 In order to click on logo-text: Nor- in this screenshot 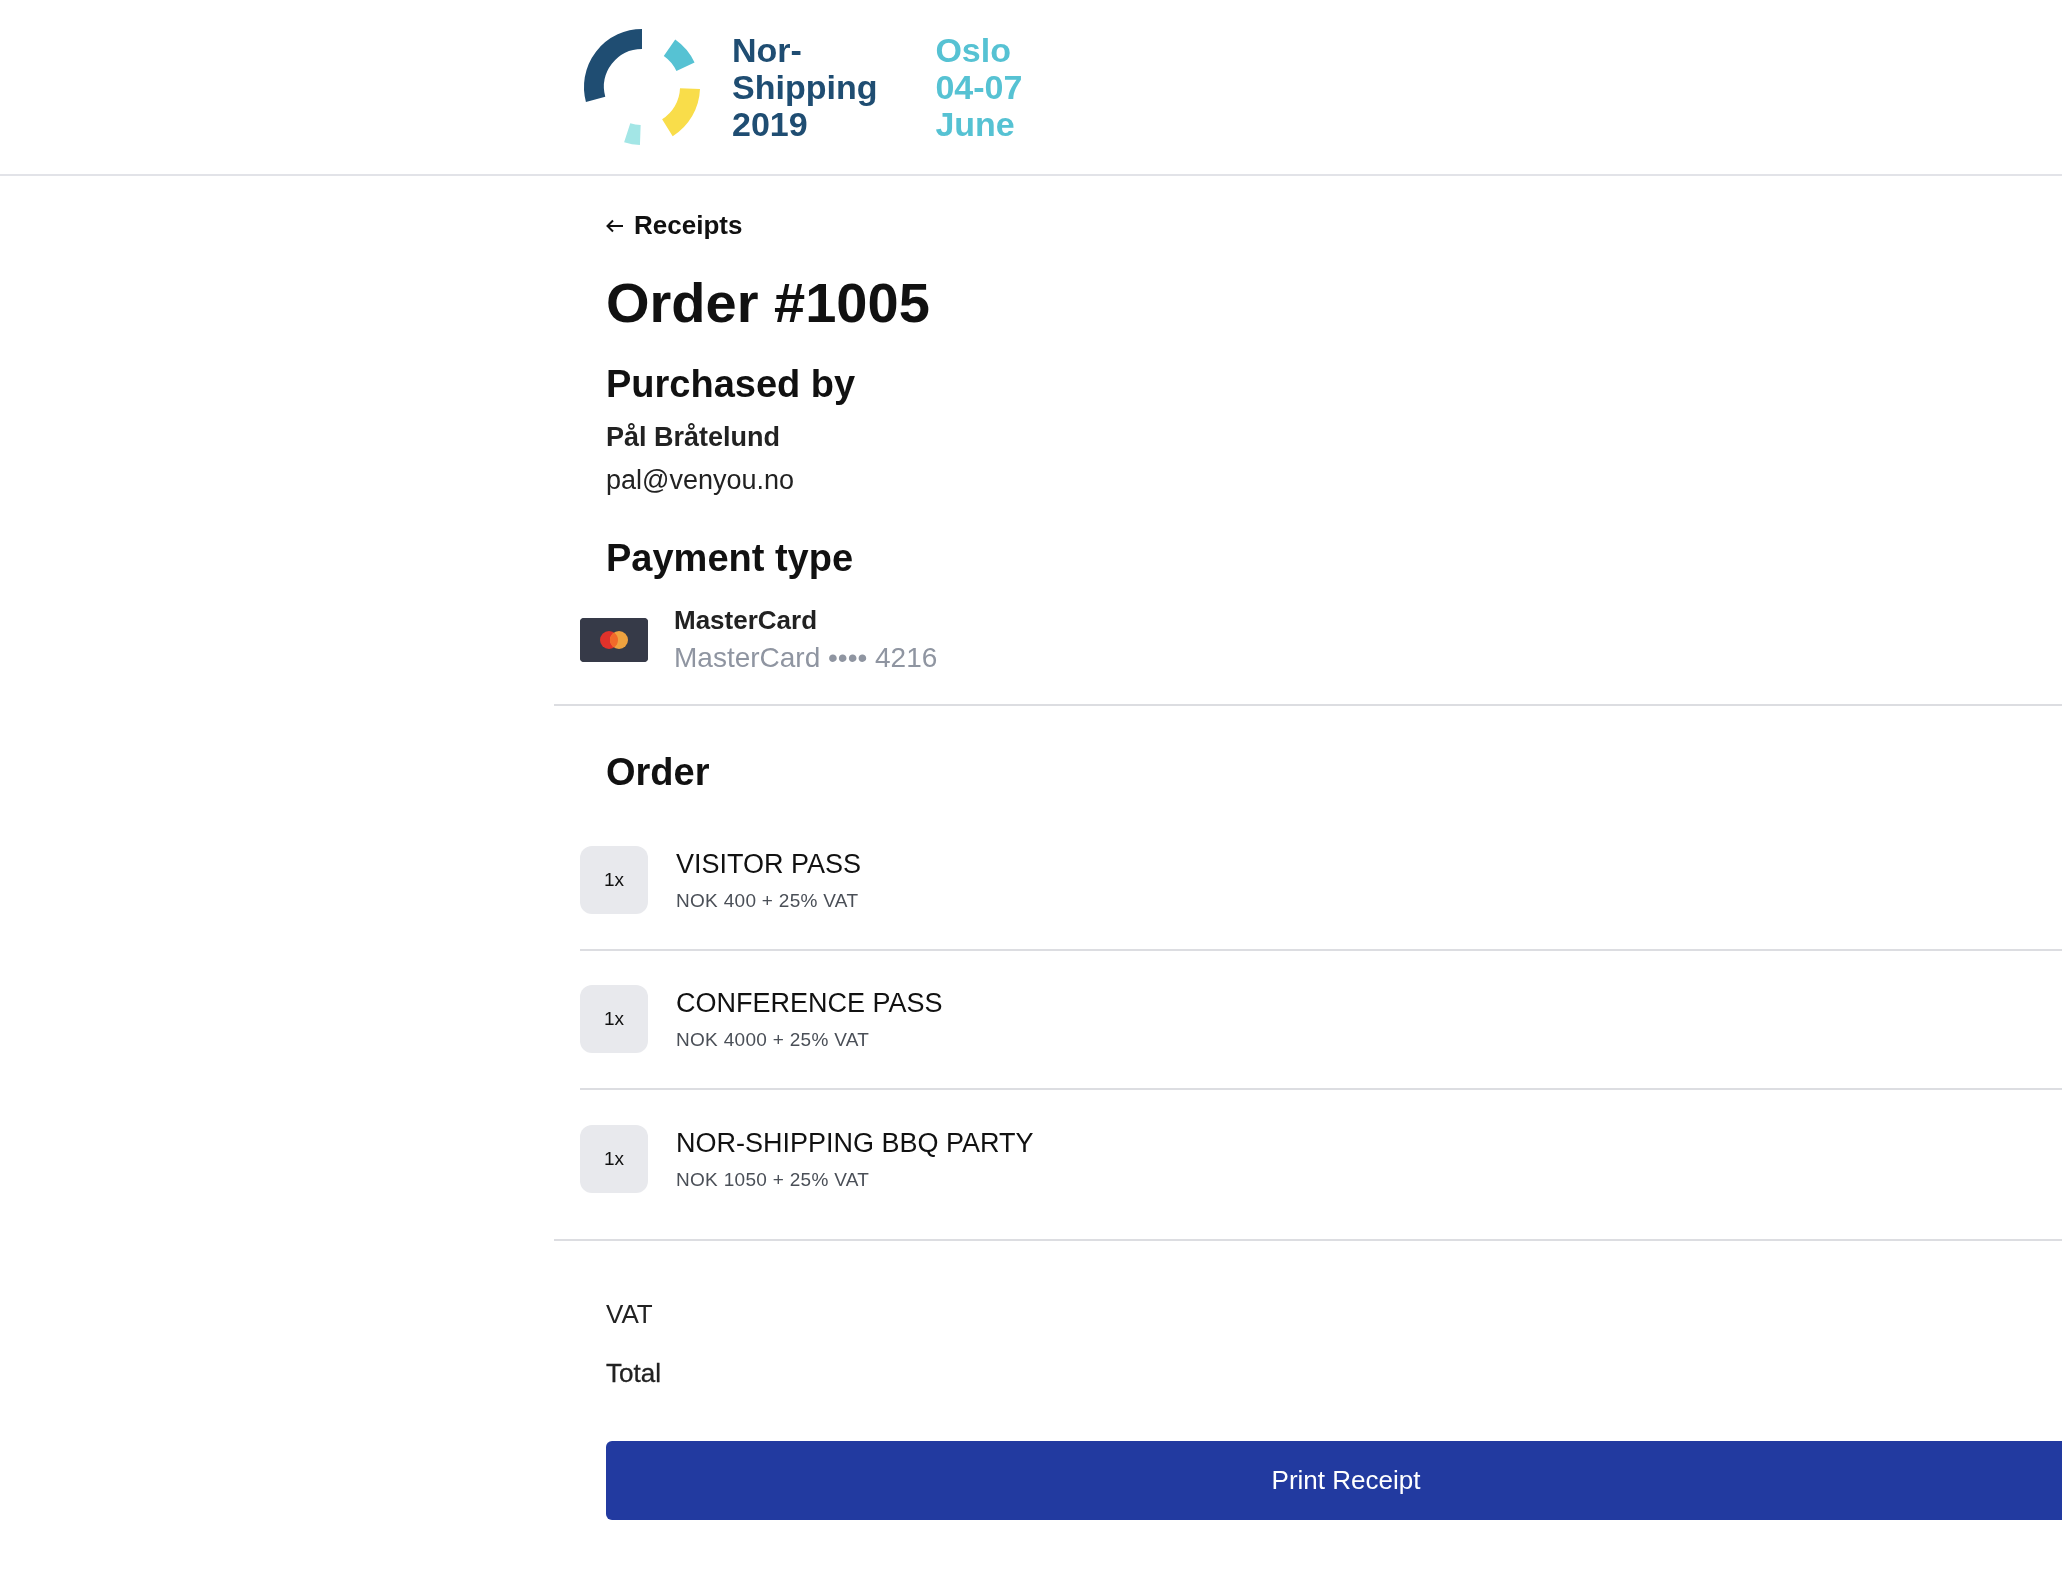, I will do `click(767, 50)`.